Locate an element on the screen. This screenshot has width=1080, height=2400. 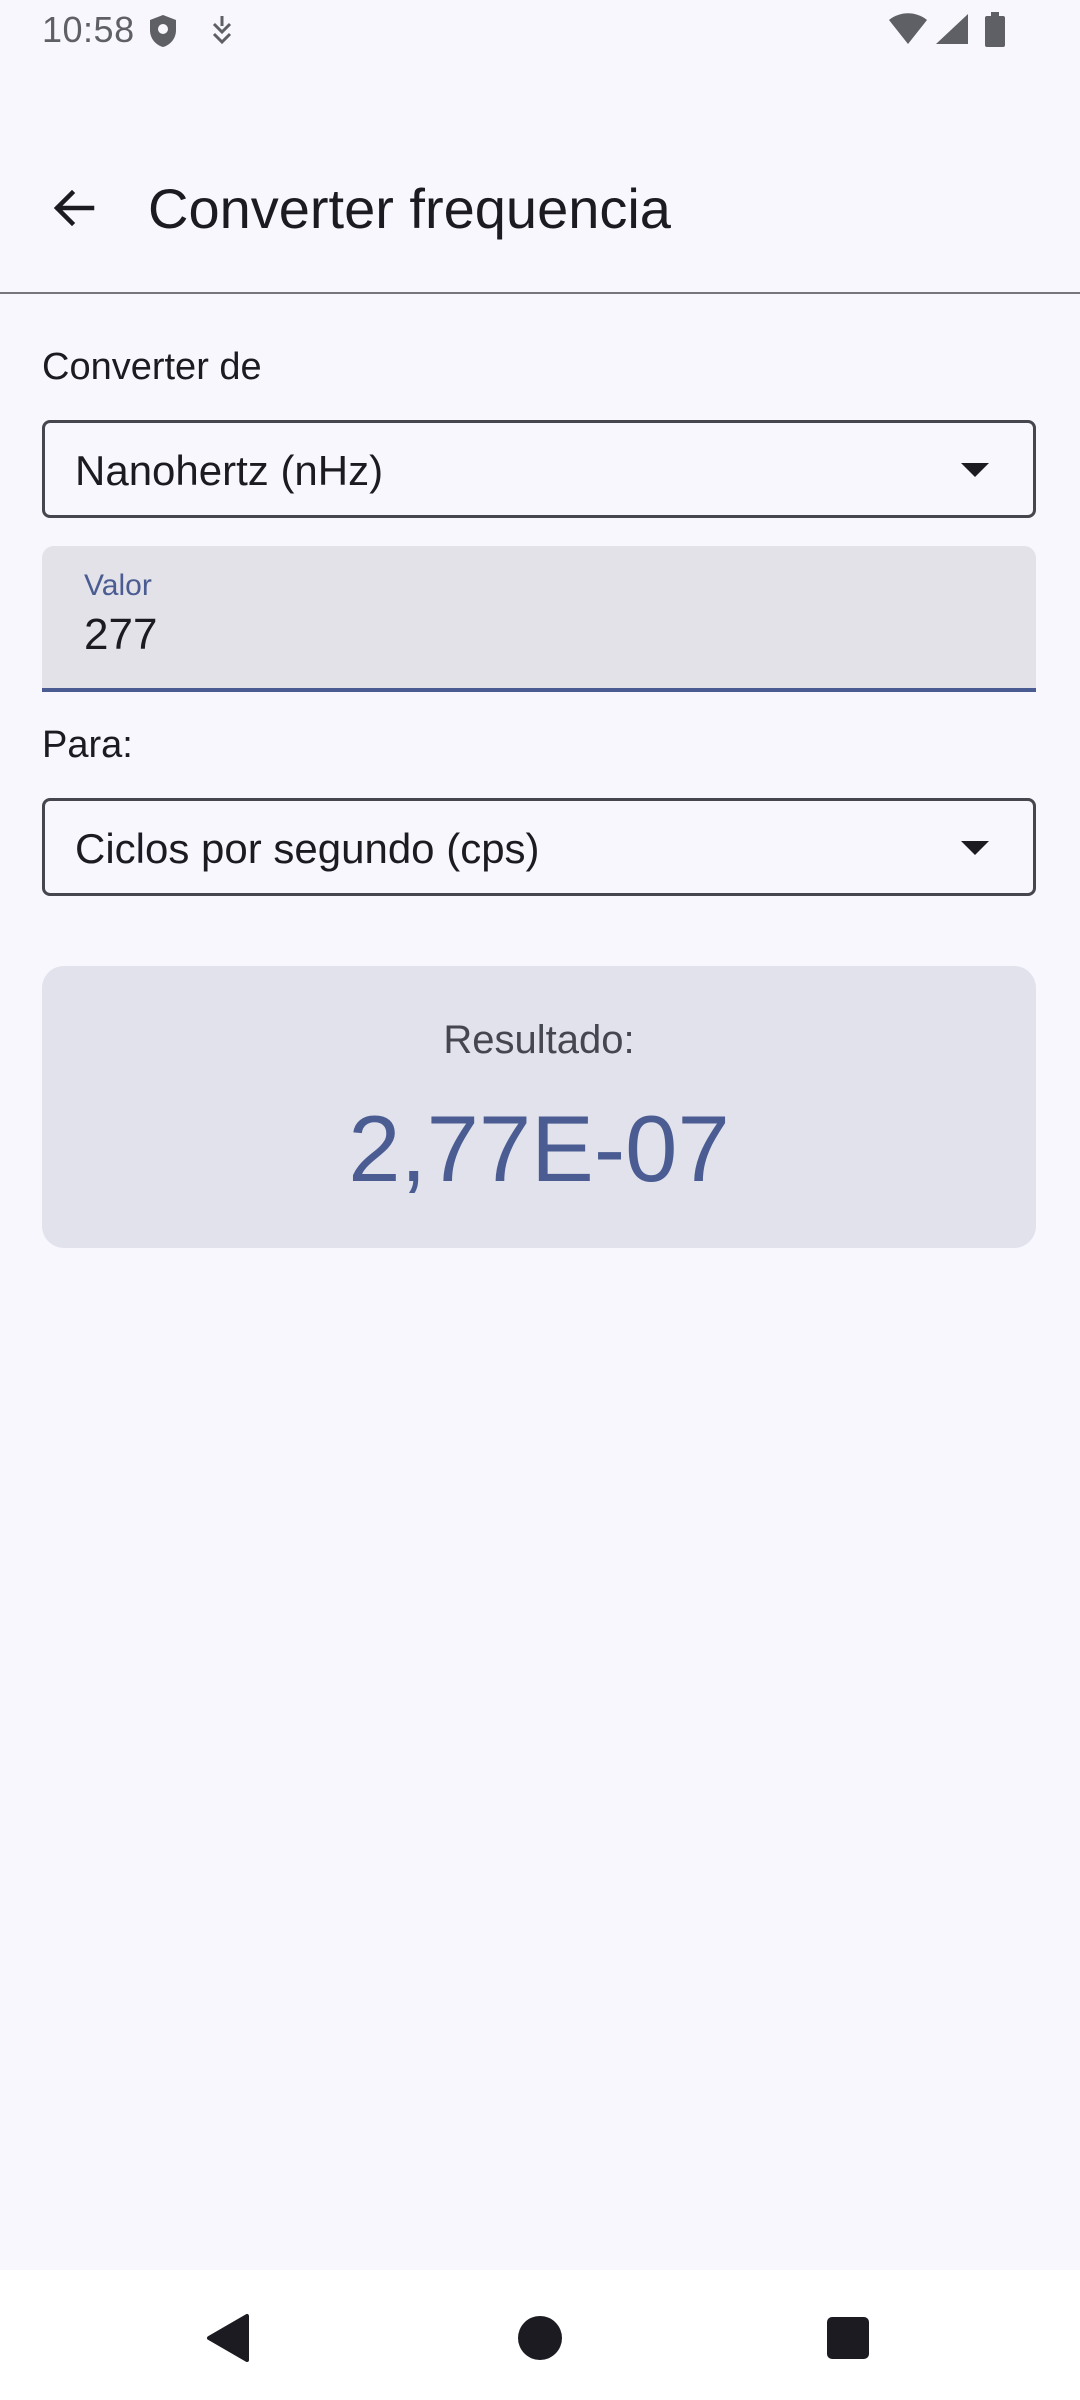
nav-recents-button is located at coordinates (848, 2340).